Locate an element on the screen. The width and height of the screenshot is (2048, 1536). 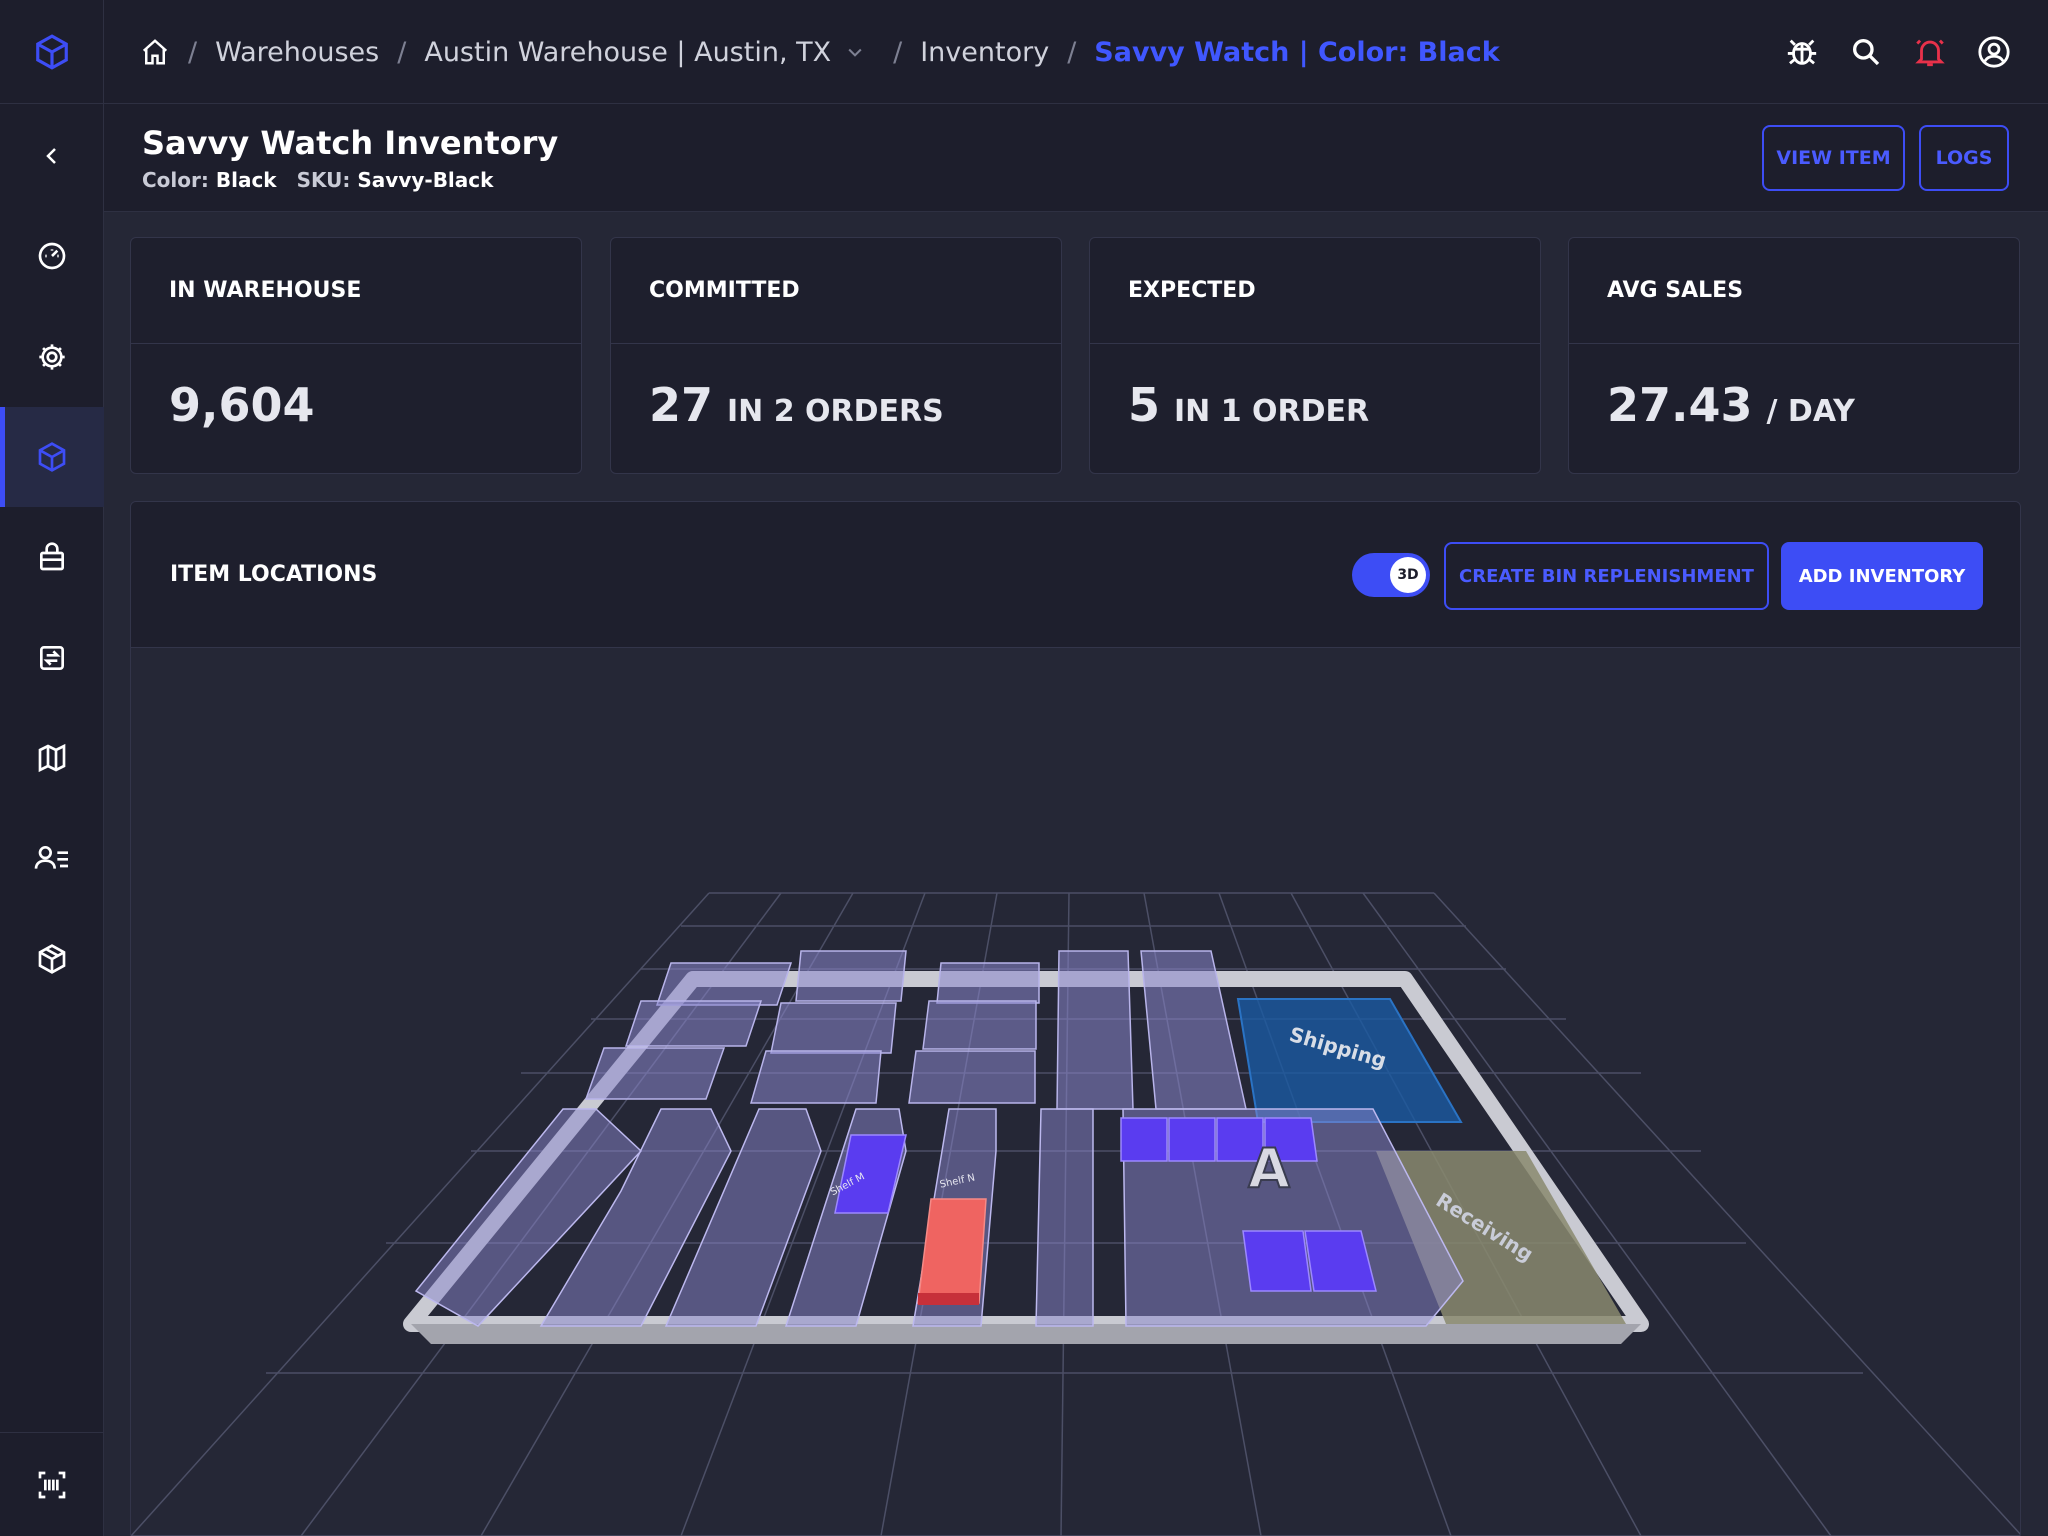
stat-number: 5 is located at coordinates (1144, 405).